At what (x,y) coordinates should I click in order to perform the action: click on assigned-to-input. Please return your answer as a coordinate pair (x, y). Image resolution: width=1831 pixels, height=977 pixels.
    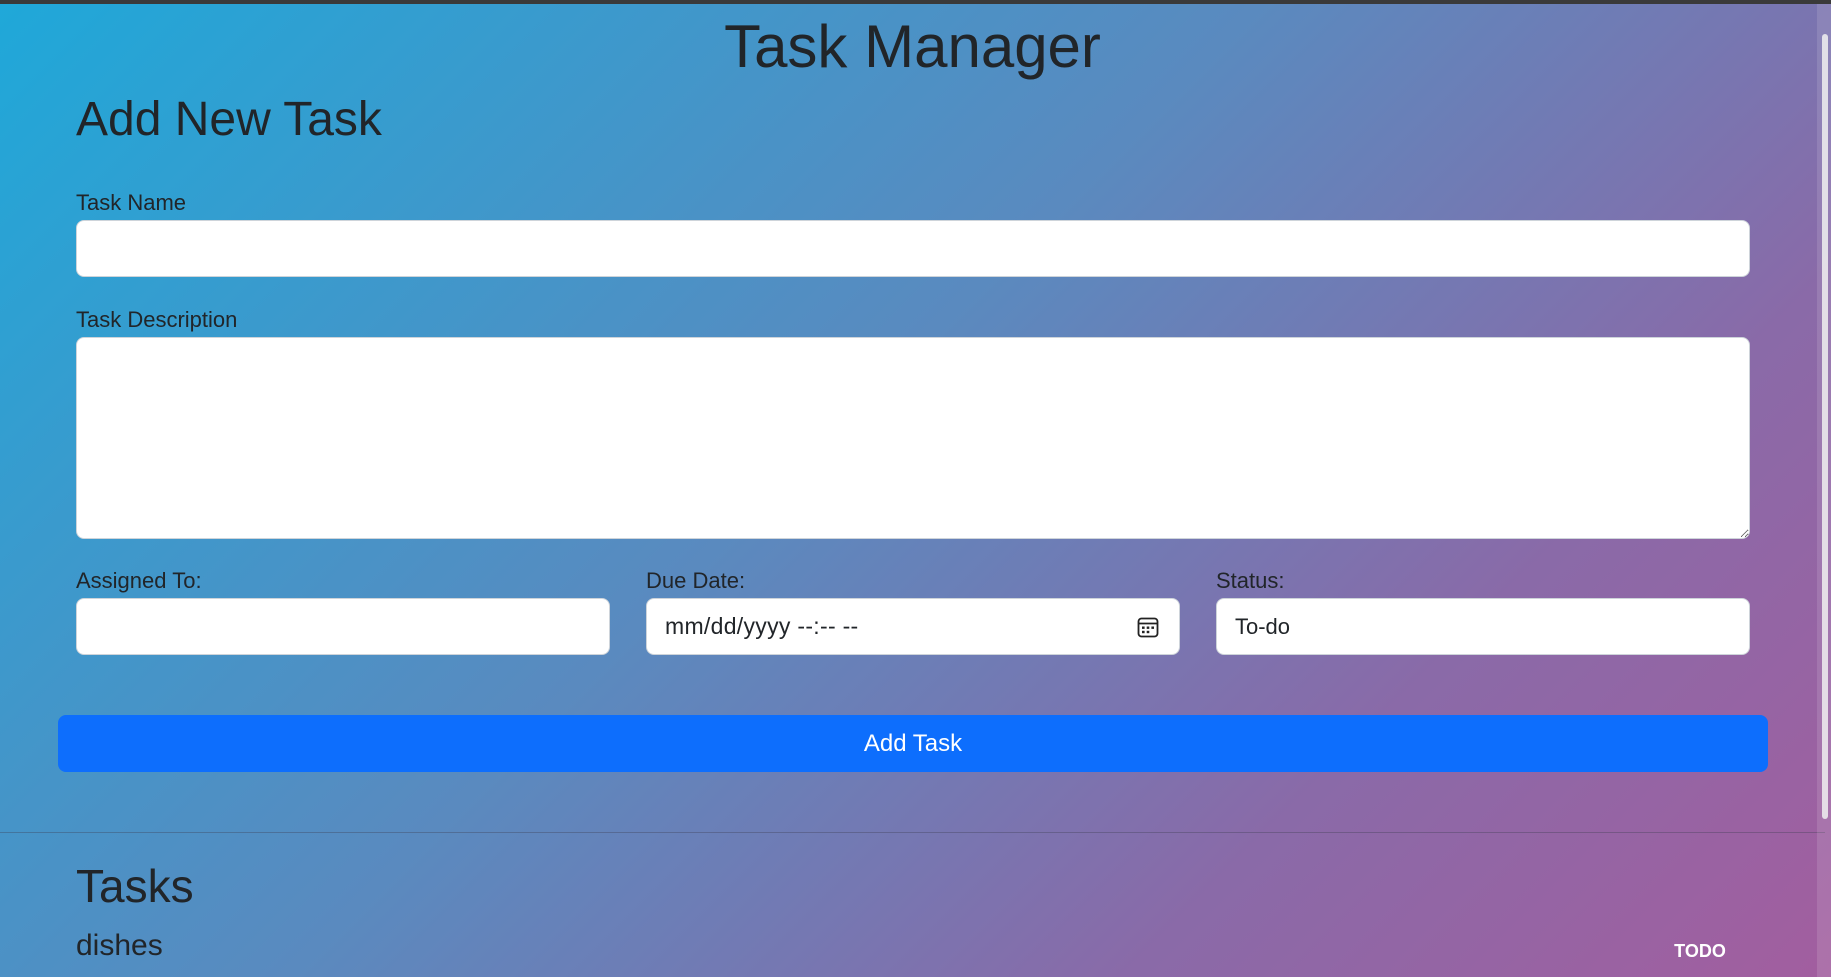
    Looking at the image, I should click on (343, 626).